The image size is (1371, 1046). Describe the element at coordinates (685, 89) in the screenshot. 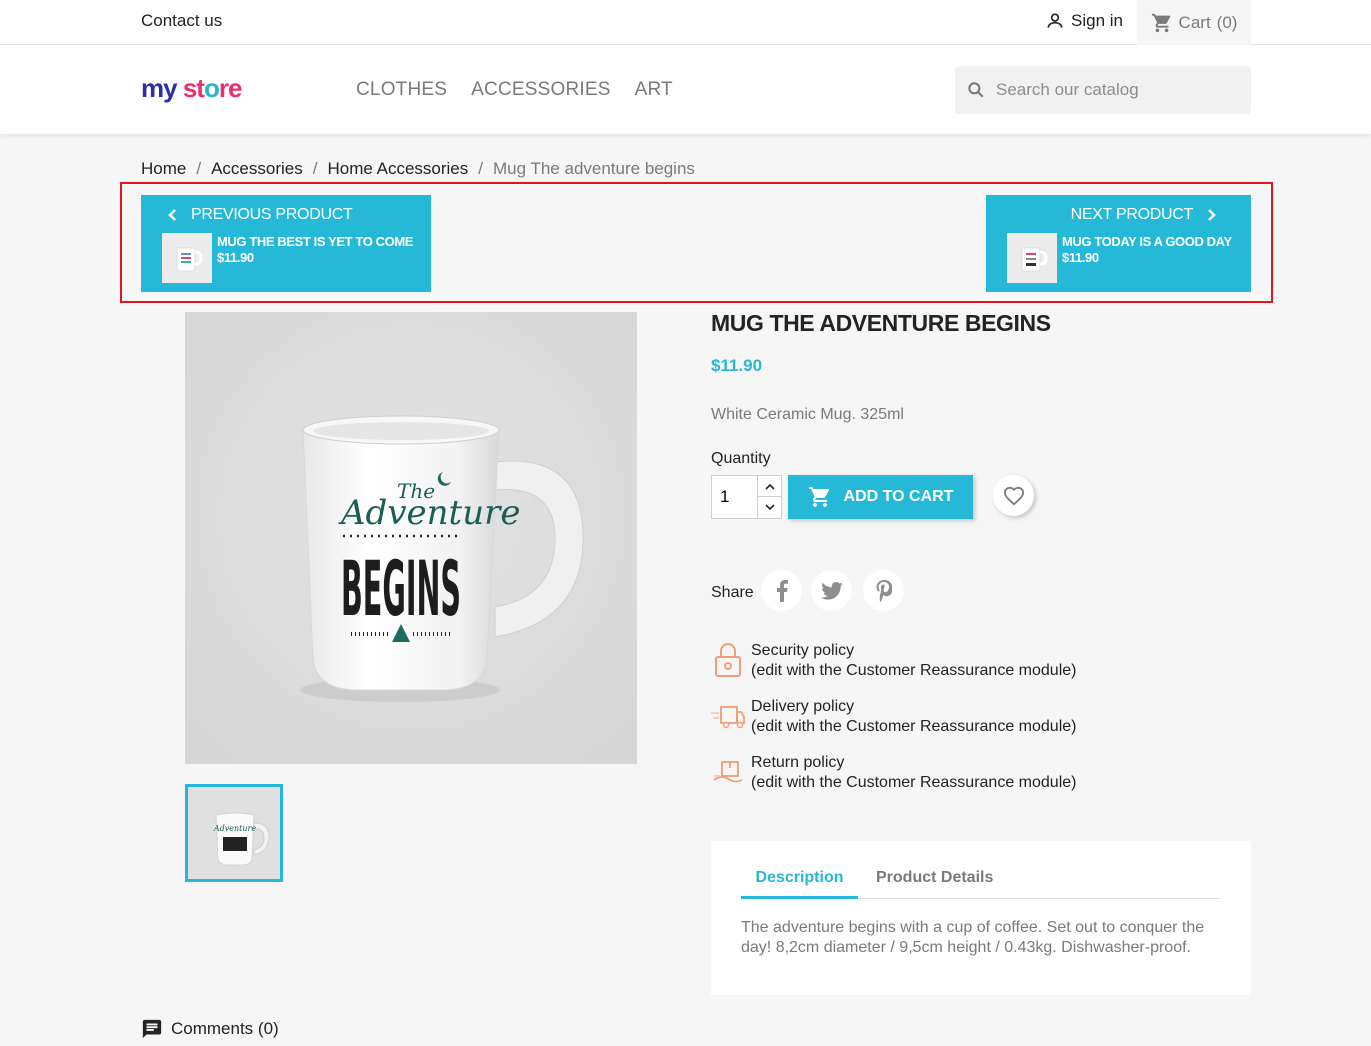

I see `main-header: my store CLOTHES ACCESSORIES ART` at that location.